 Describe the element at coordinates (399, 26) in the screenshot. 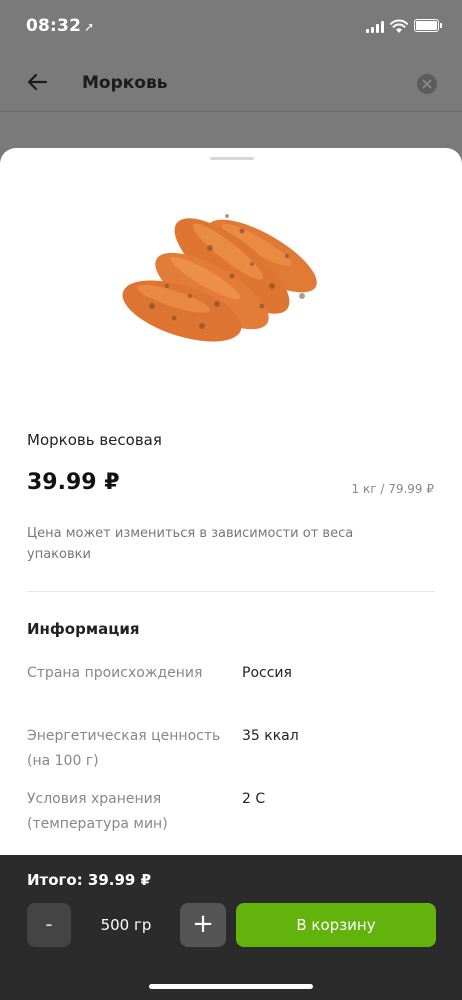

I see `wifi-icon` at that location.